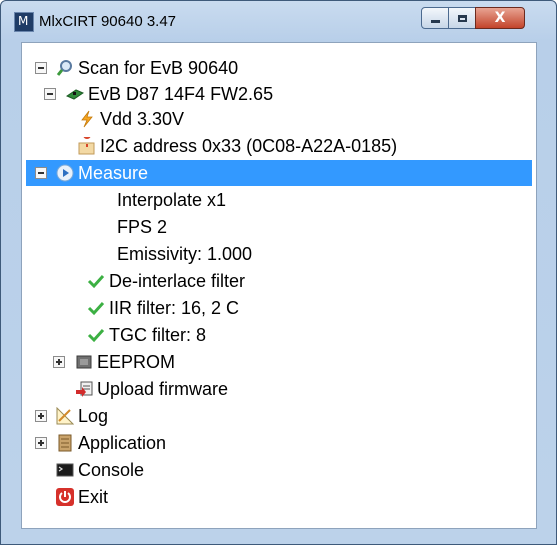 The image size is (557, 545). What do you see at coordinates (158, 334) in the screenshot?
I see `tree-item-label: TGC filter: 8` at bounding box center [158, 334].